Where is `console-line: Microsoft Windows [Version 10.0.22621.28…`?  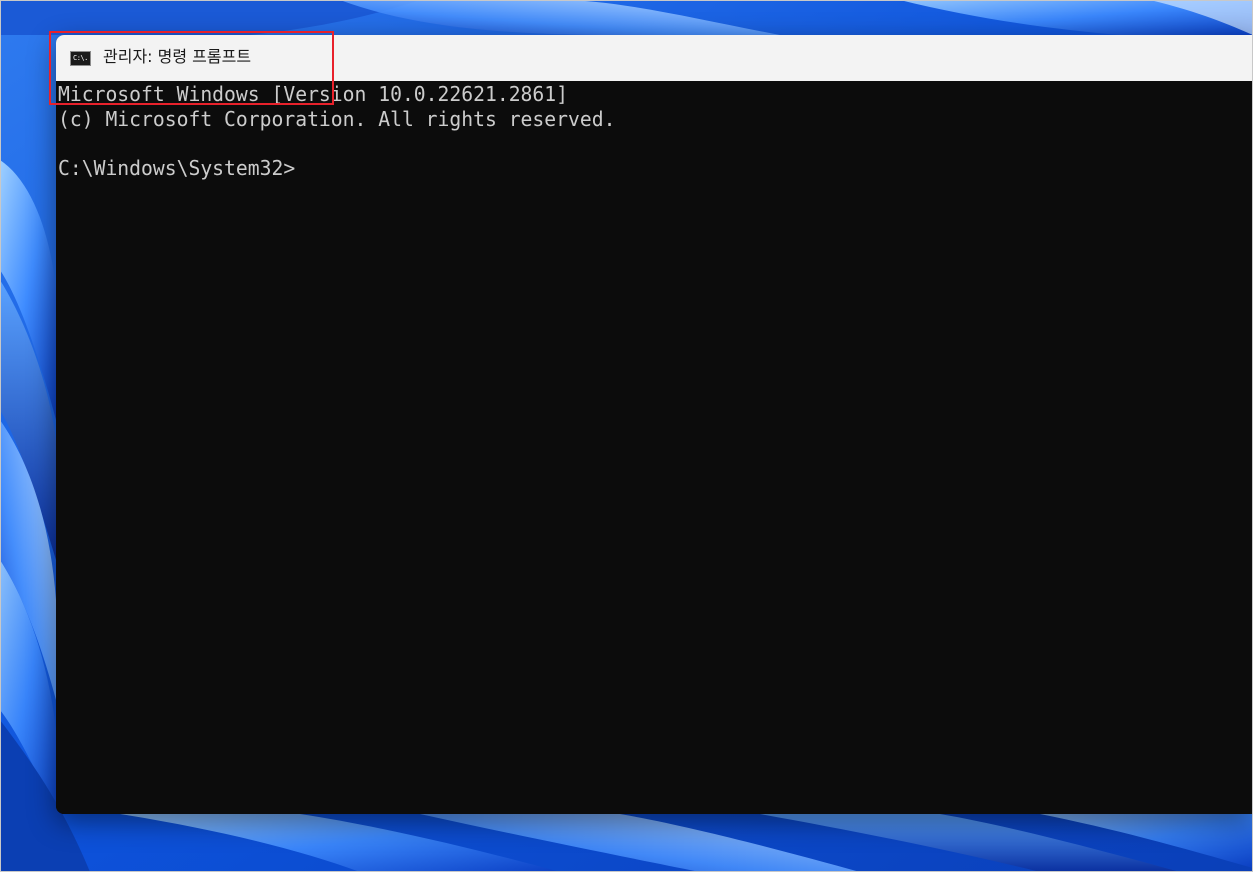 console-line: Microsoft Windows [Version 10.0.22621.28… is located at coordinates (313, 94).